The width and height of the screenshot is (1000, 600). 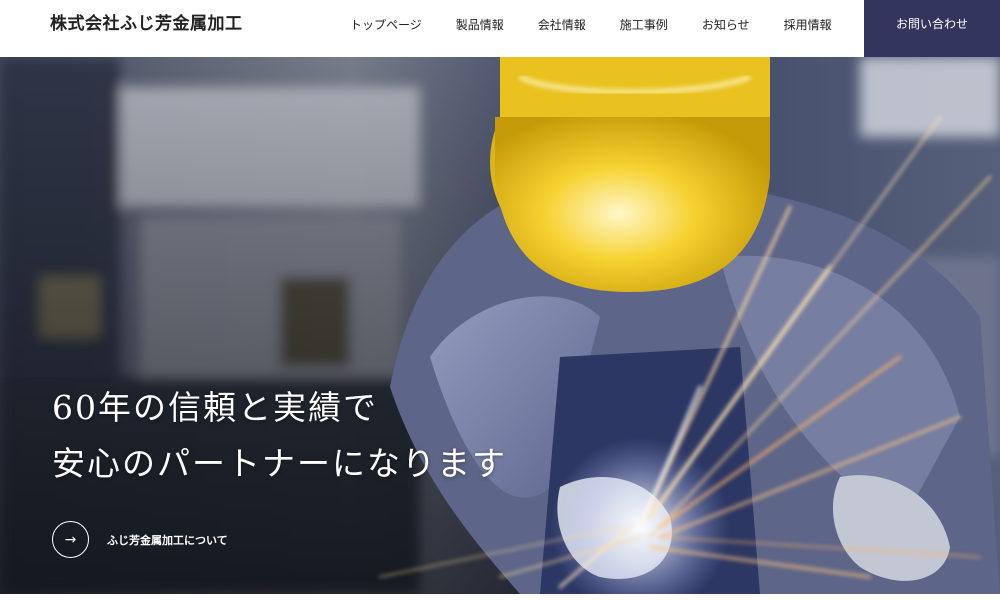 I want to click on nav-item-recruit: 採用情報, so click(x=808, y=24).